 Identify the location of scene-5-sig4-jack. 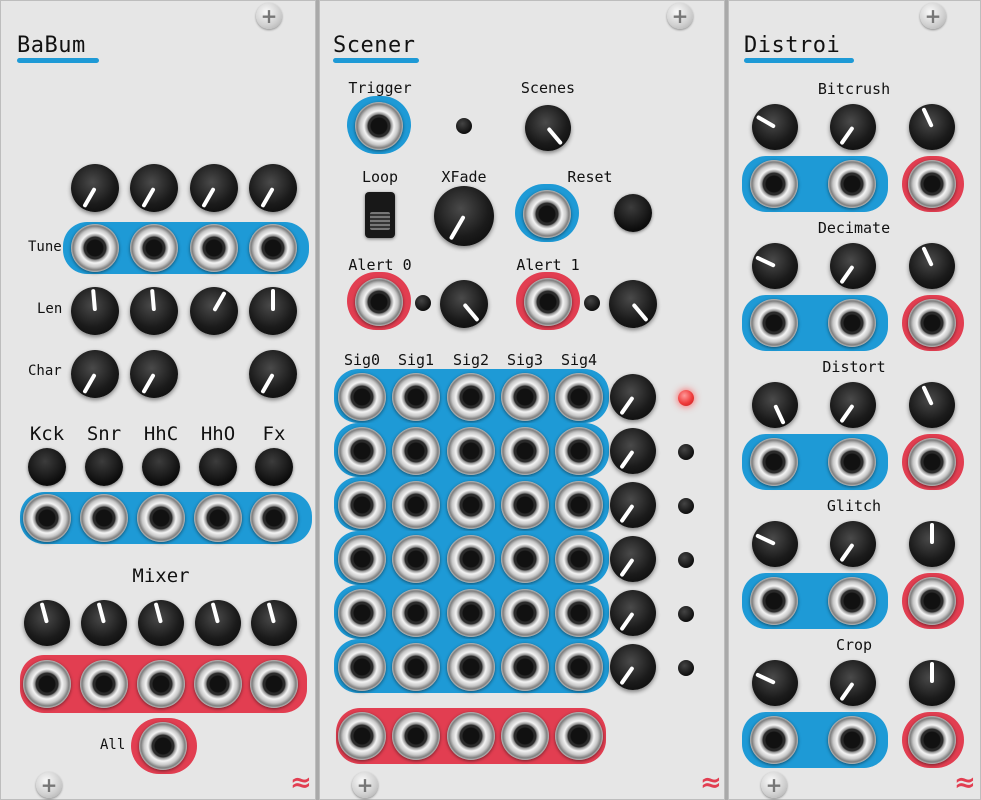
(579, 667).